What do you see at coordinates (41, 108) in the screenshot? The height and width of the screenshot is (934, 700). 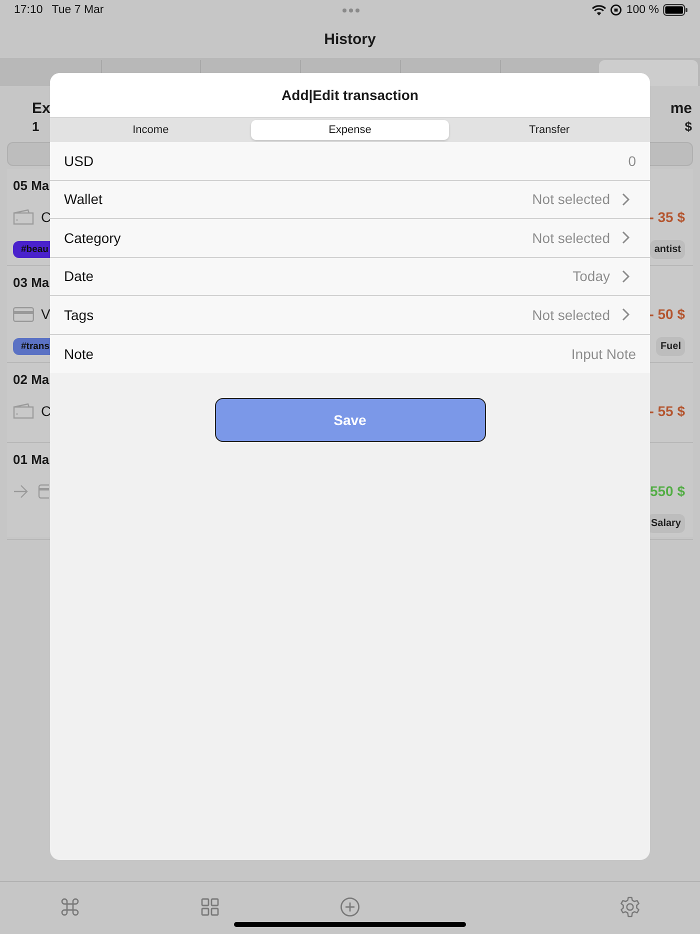 I see `summary-label: Ex` at bounding box center [41, 108].